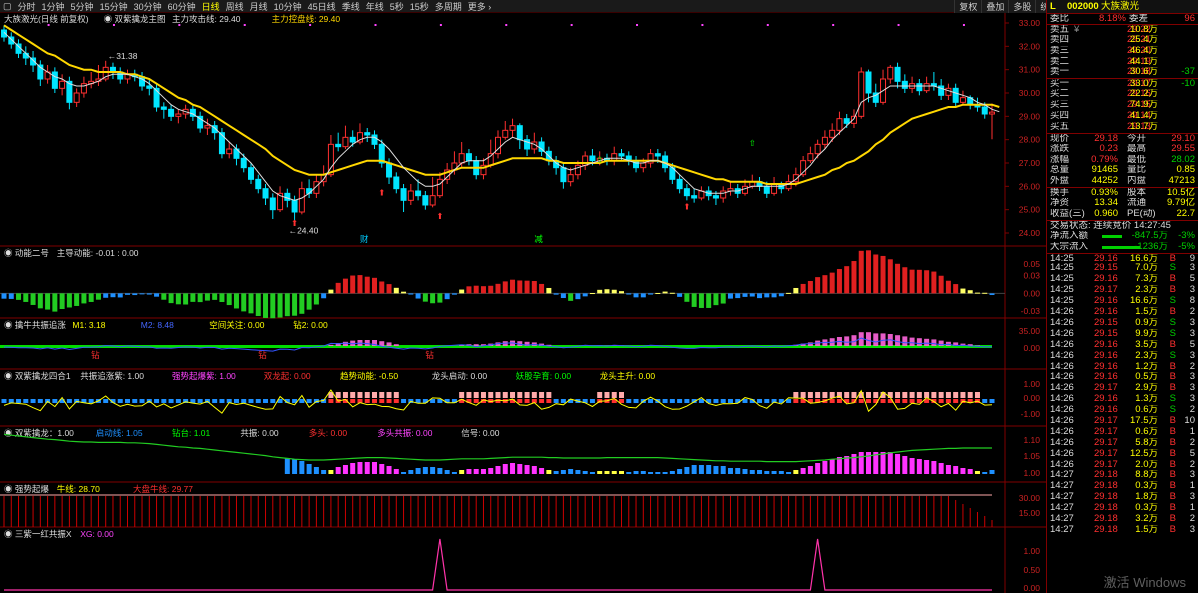 This screenshot has height=593, width=1198. What do you see at coordinates (375, 6) in the screenshot?
I see `period-tab-13: 年线` at bounding box center [375, 6].